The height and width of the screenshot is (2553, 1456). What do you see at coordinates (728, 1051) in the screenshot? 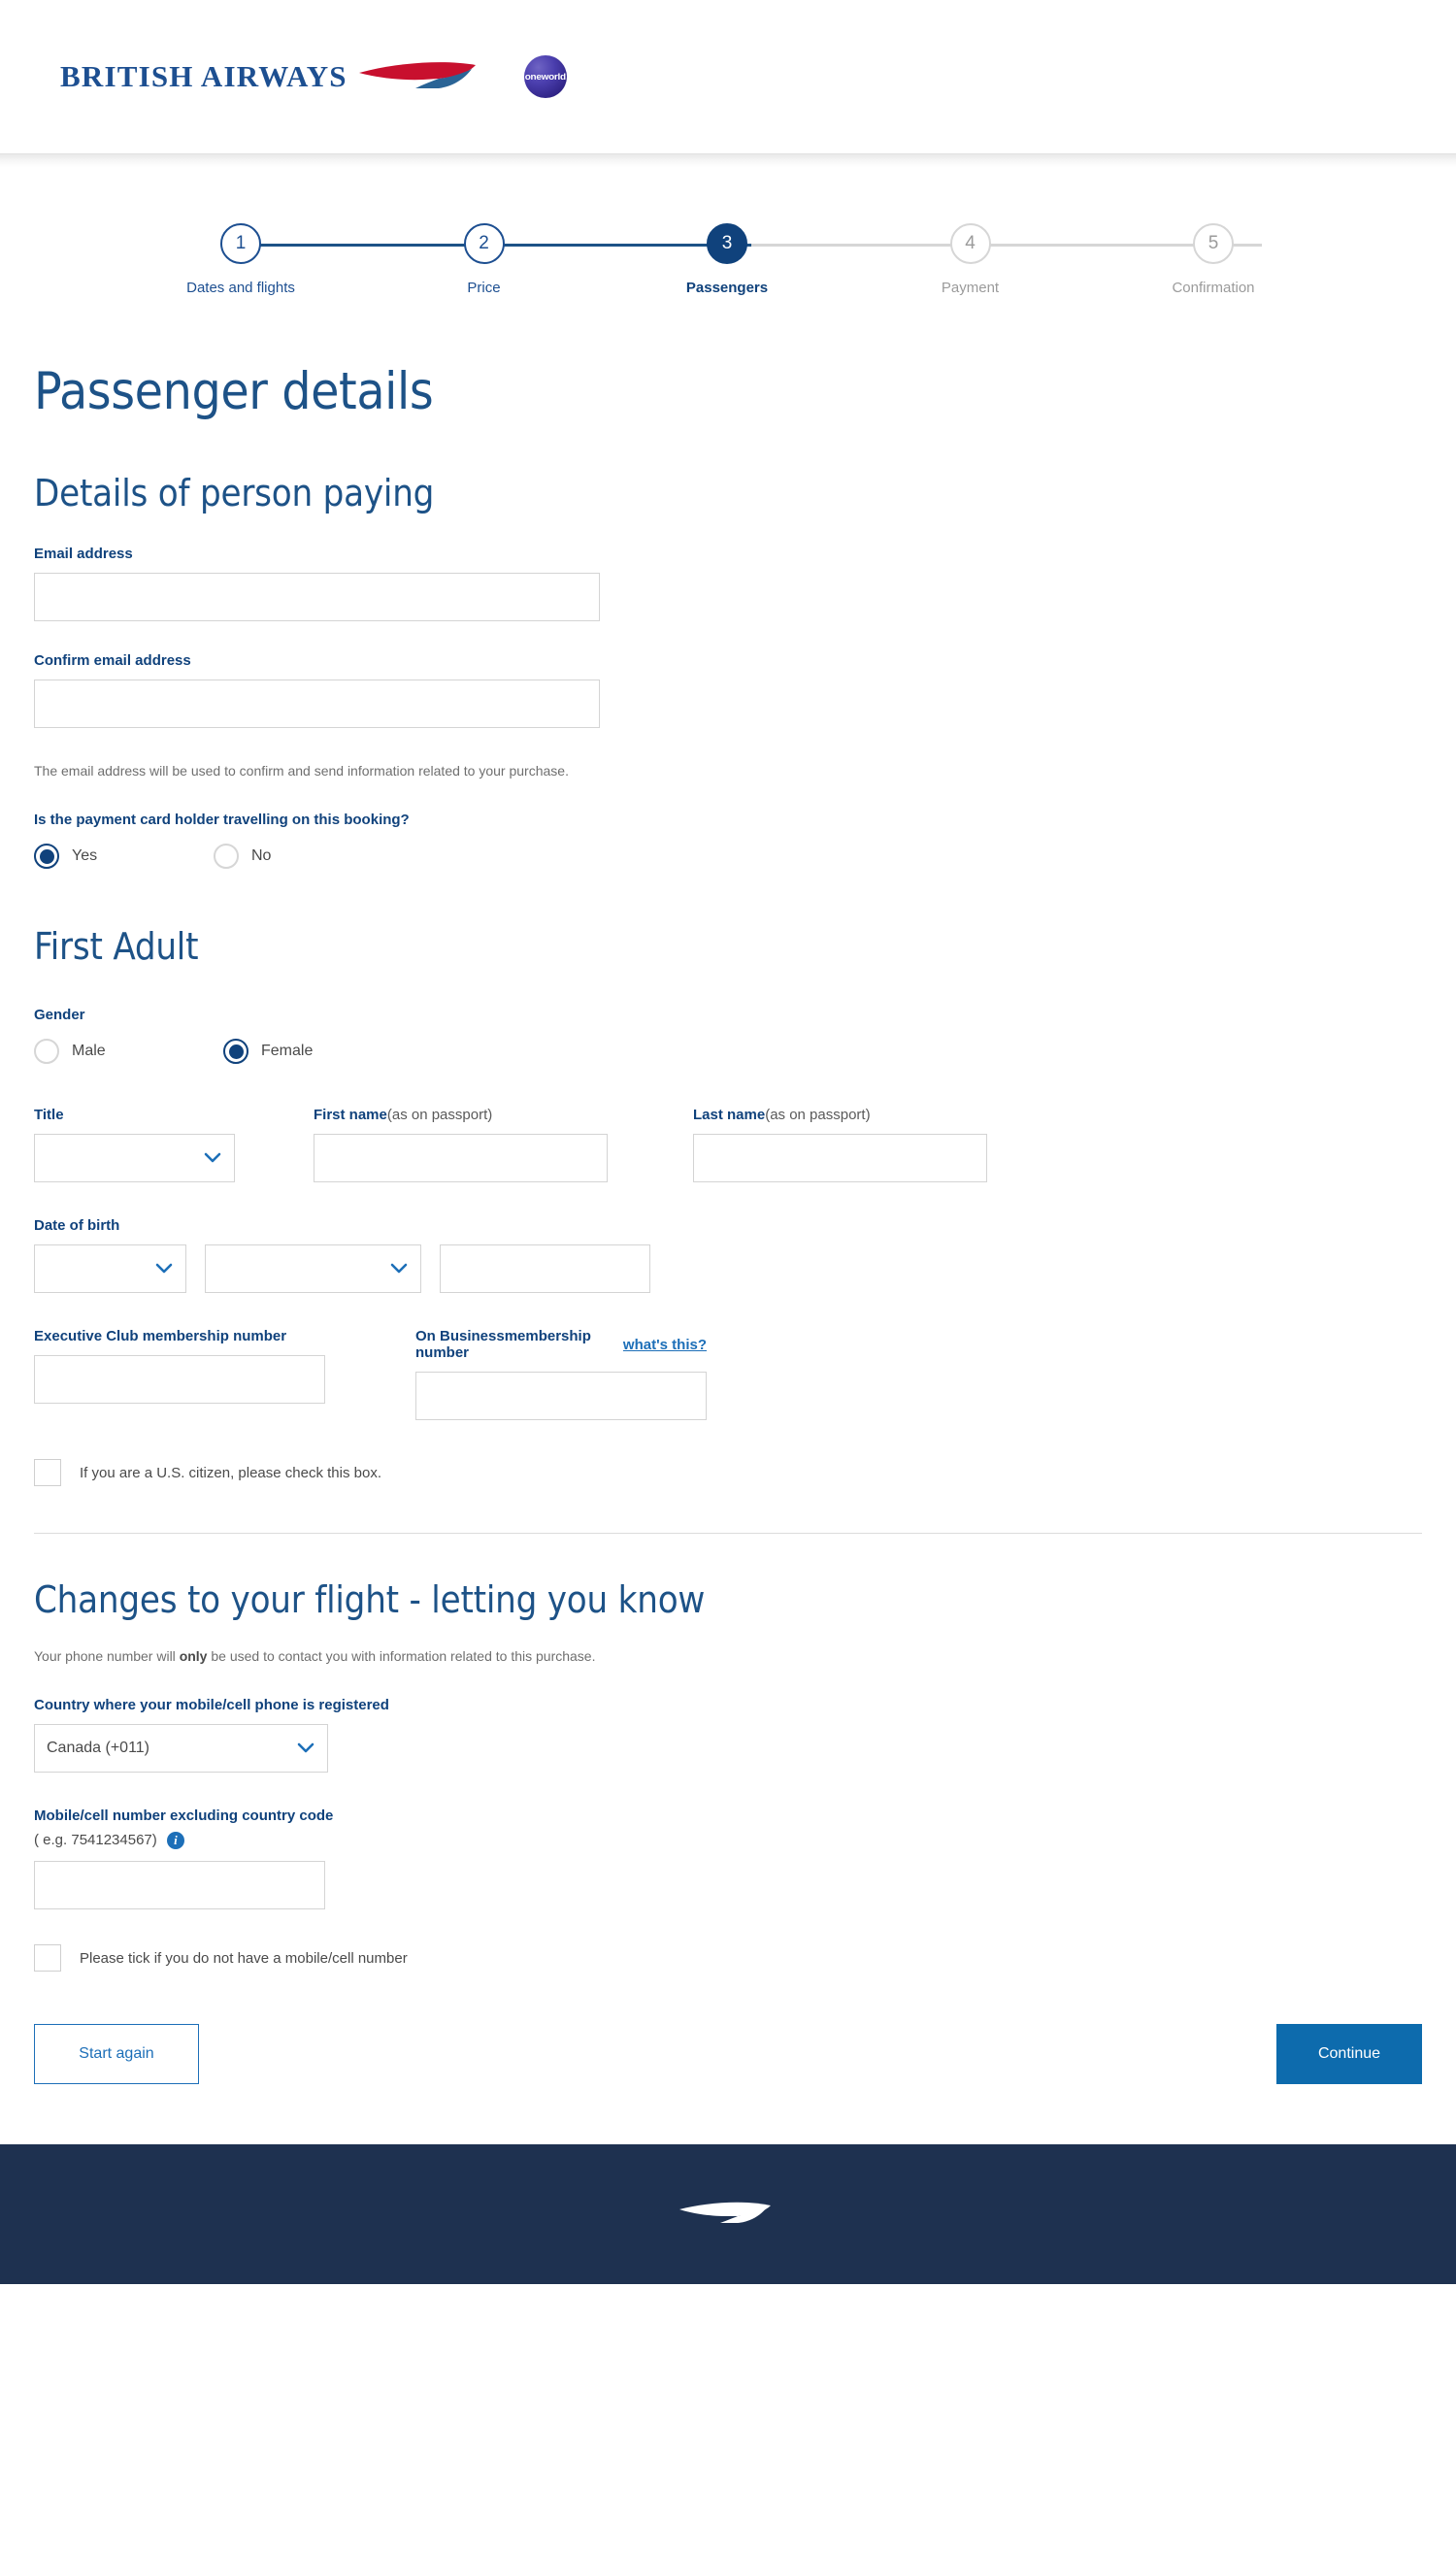
I see `gender-radio-group: Male Female` at bounding box center [728, 1051].